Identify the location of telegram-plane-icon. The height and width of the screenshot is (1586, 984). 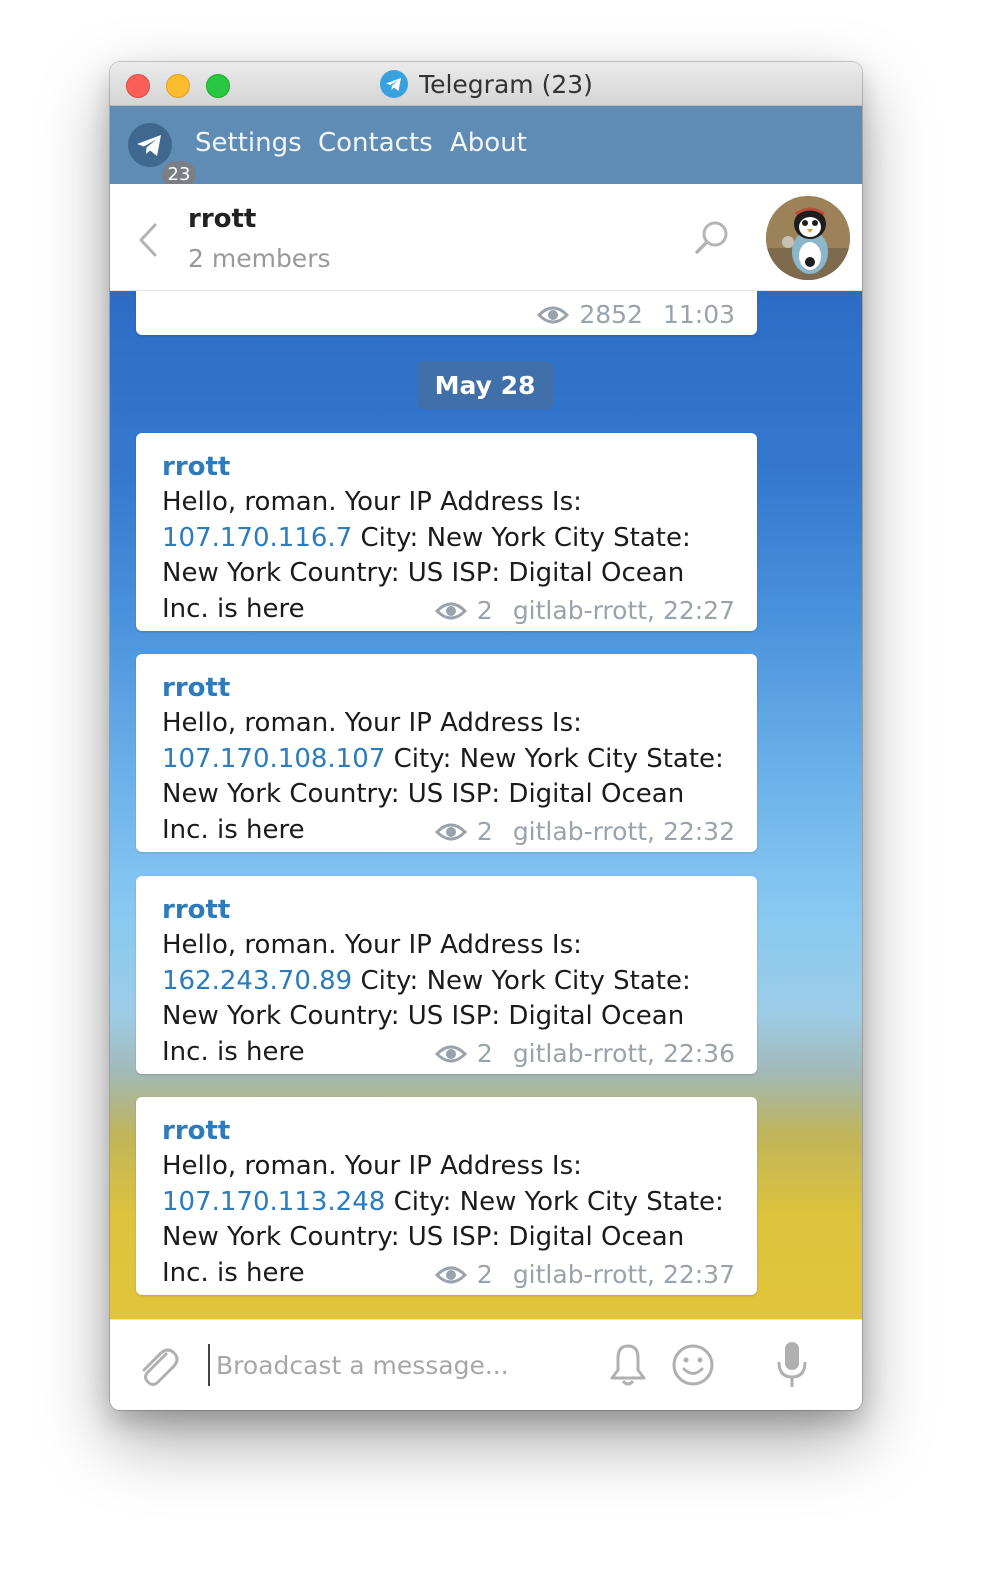
(149, 145).